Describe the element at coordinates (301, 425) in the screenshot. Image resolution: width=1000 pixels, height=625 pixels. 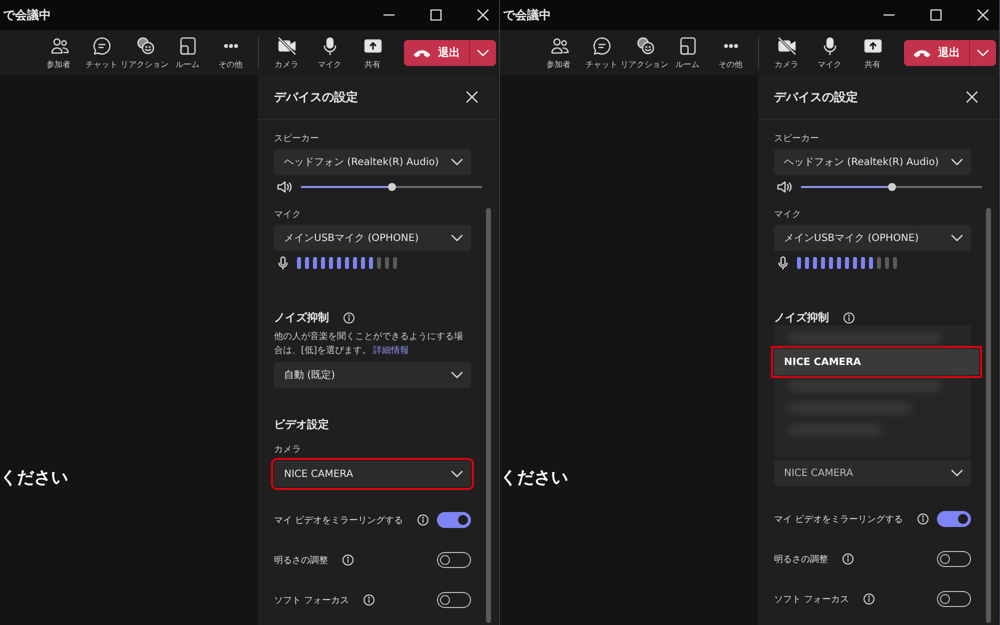
I see `section-heading: ビデオ設定` at that location.